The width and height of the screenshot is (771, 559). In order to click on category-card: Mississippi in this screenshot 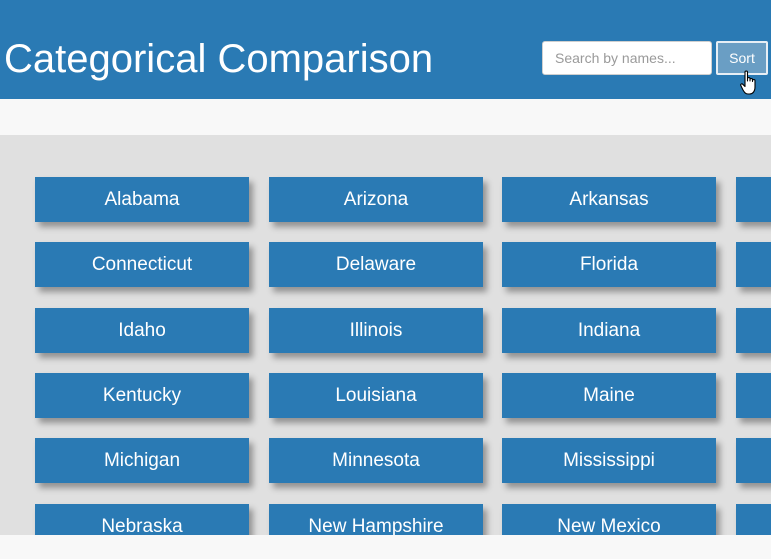, I will do `click(609, 460)`.